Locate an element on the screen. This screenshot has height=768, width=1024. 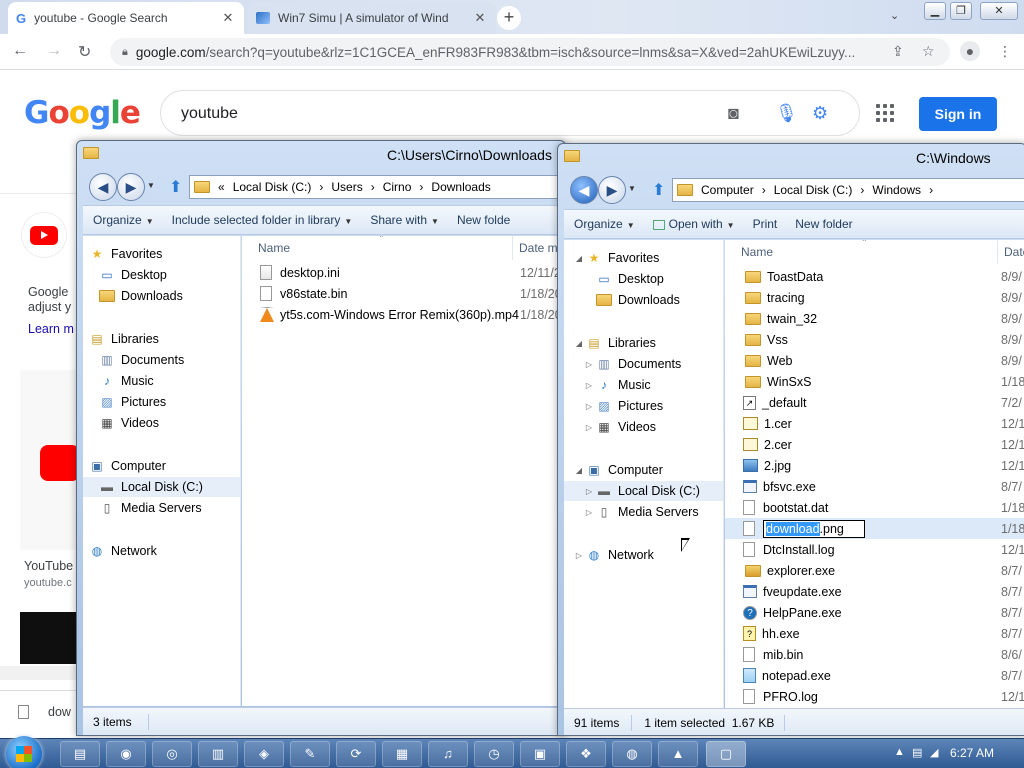
app-icon: ◈ is located at coordinates (264, 754).